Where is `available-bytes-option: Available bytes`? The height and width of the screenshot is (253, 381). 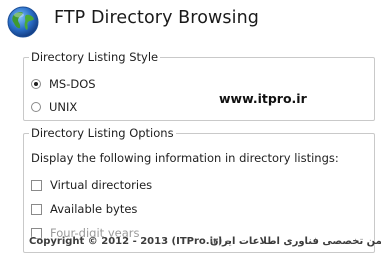 available-bytes-option: Available bytes is located at coordinates (84, 209).